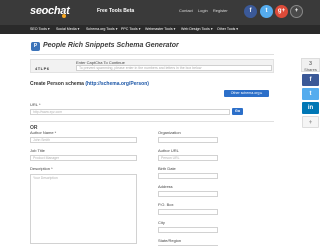  Describe the element at coordinates (166, 204) in the screenshot. I see `po-box-label: P.O. Box` at that location.